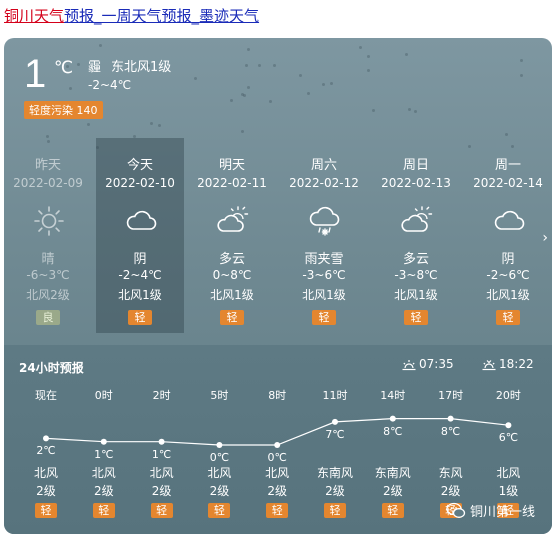  I want to click on day-column: 明天 2022-02-11 多云 0~8℃ 北风1级 轻, so click(232, 235).